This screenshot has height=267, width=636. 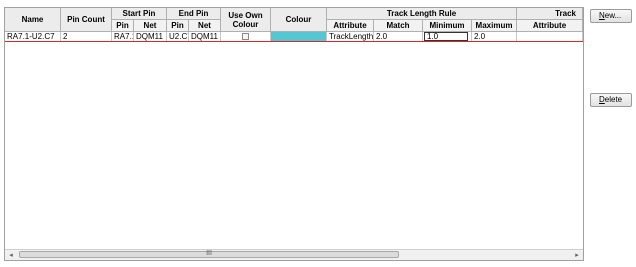 I want to click on header-end-pin: End Pin, so click(x=194, y=14).